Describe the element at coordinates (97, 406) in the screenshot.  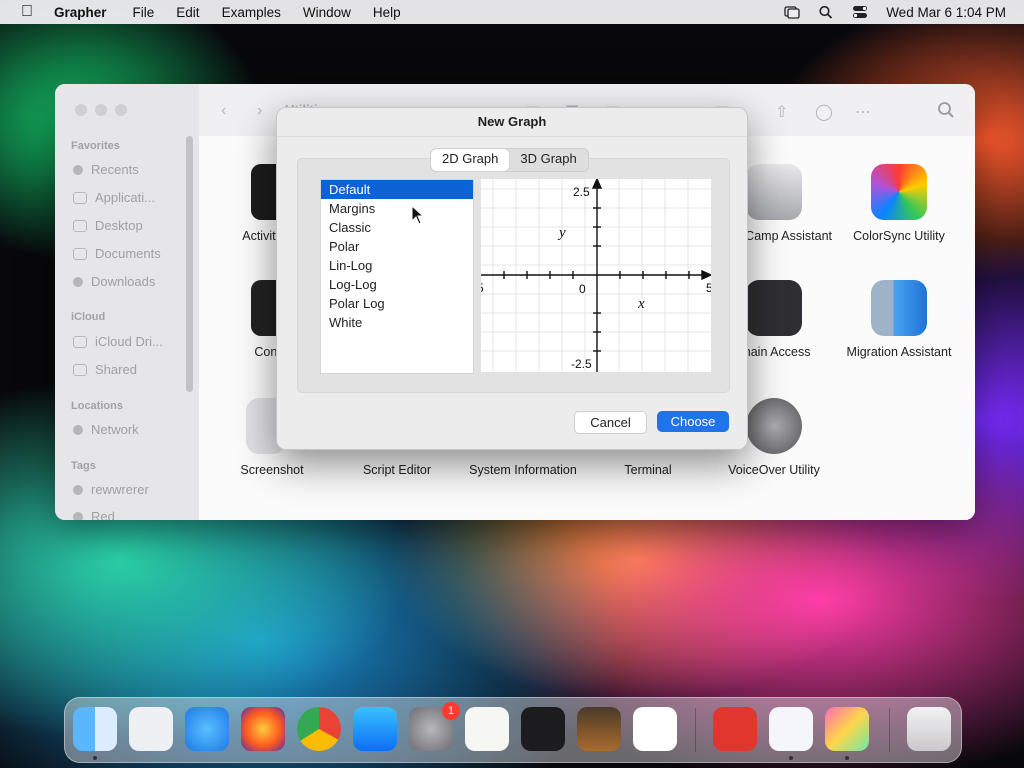
I see `sidebar-header-locations: Locations` at that location.